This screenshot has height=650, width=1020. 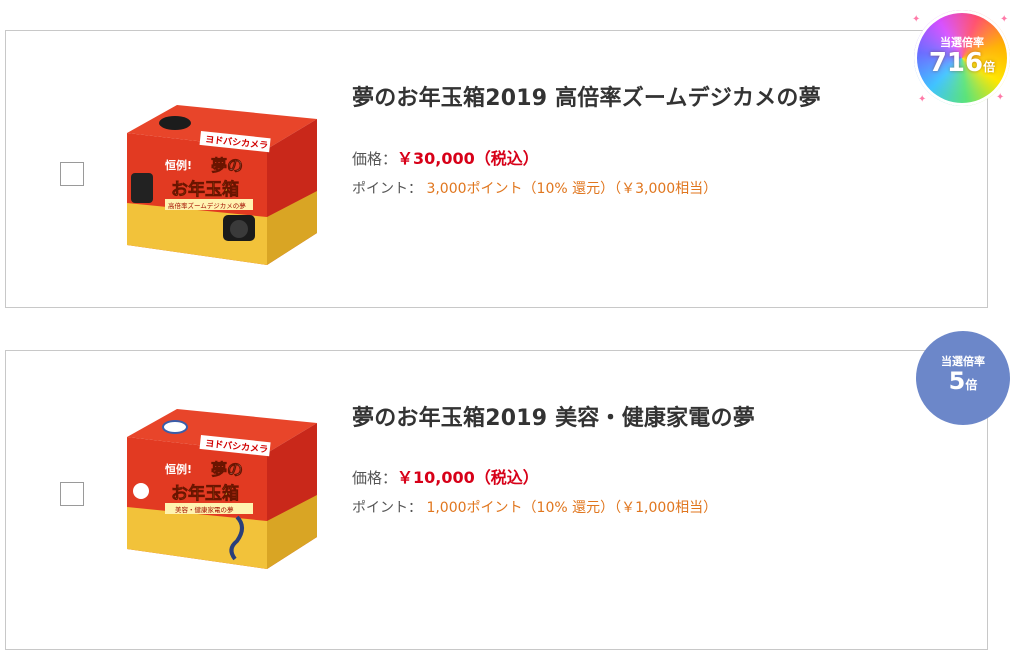 What do you see at coordinates (468, 477) in the screenshot?
I see `price-value: ￥10,000（税込）` at bounding box center [468, 477].